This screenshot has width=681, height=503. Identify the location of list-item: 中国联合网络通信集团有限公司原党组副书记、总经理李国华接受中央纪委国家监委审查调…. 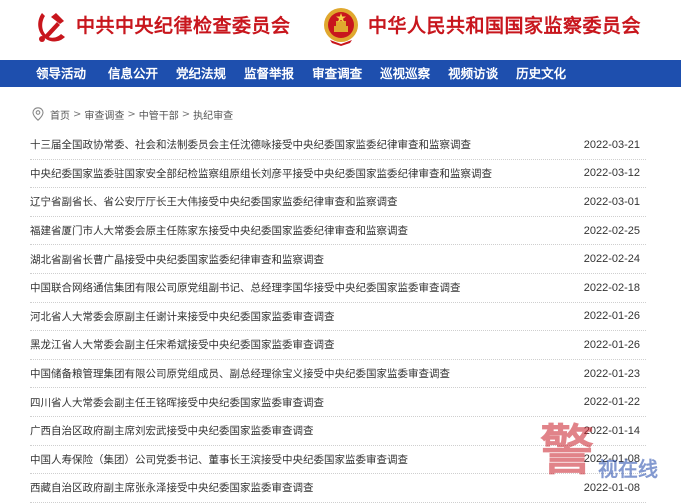
(338, 288).